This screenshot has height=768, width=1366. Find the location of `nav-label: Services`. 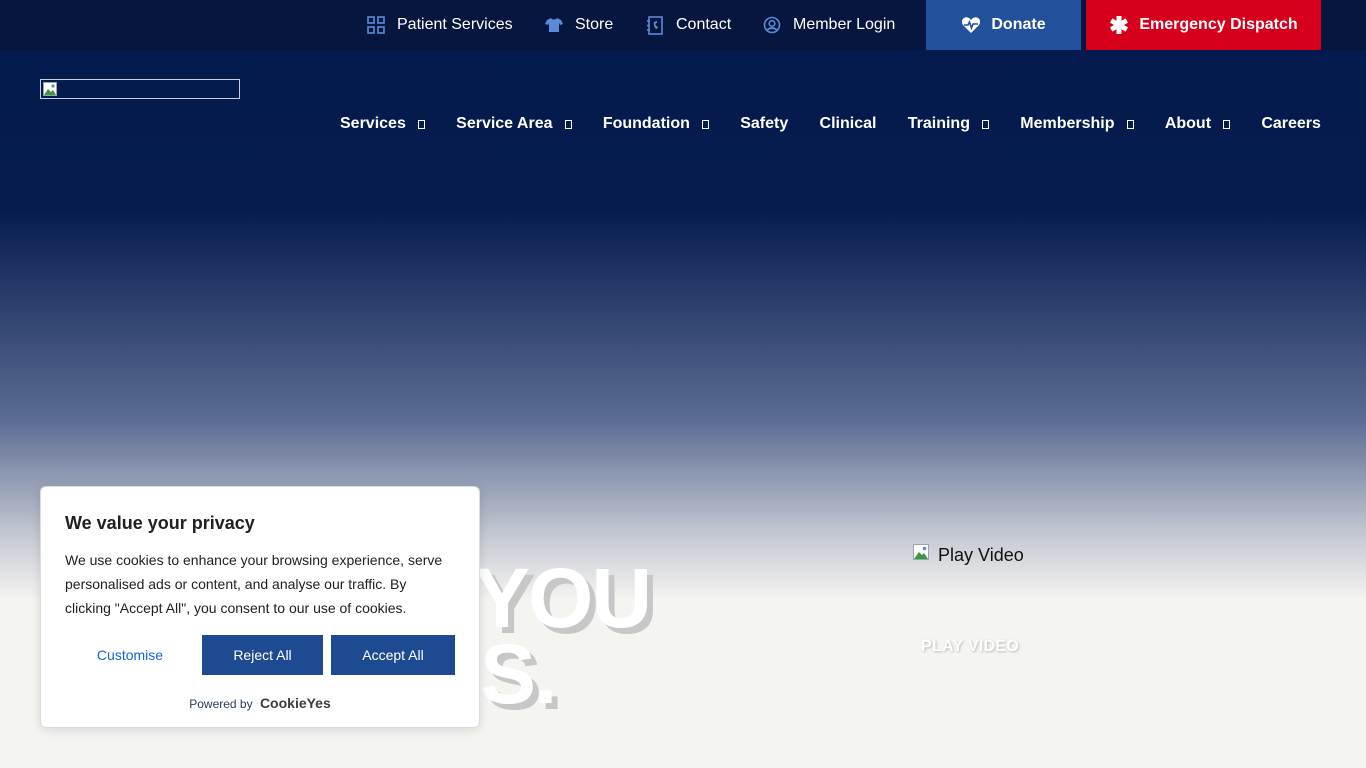

nav-label: Services is located at coordinates (373, 123).